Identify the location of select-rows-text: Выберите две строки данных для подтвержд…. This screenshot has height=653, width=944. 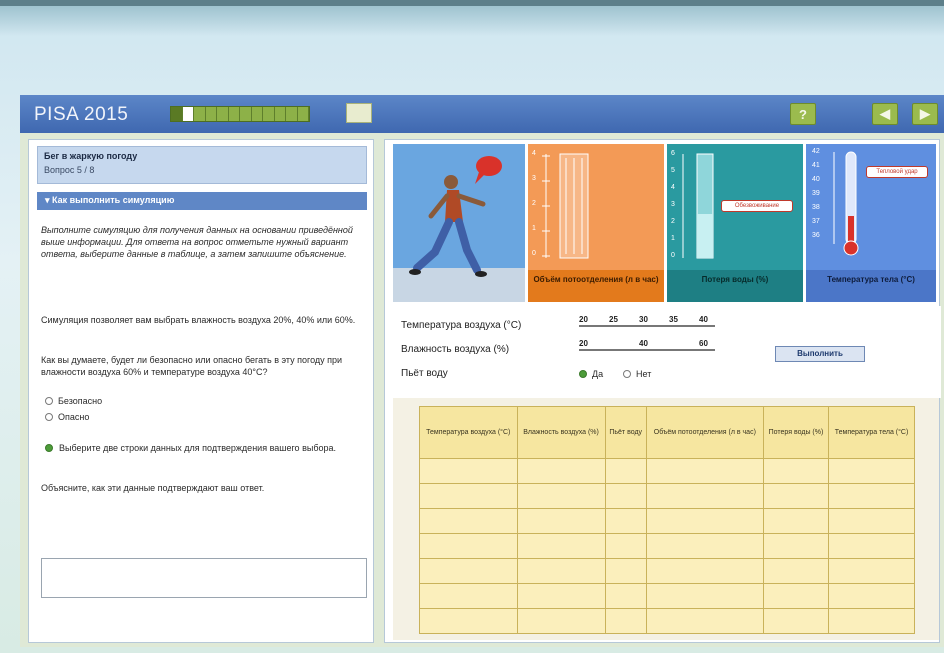
(197, 448).